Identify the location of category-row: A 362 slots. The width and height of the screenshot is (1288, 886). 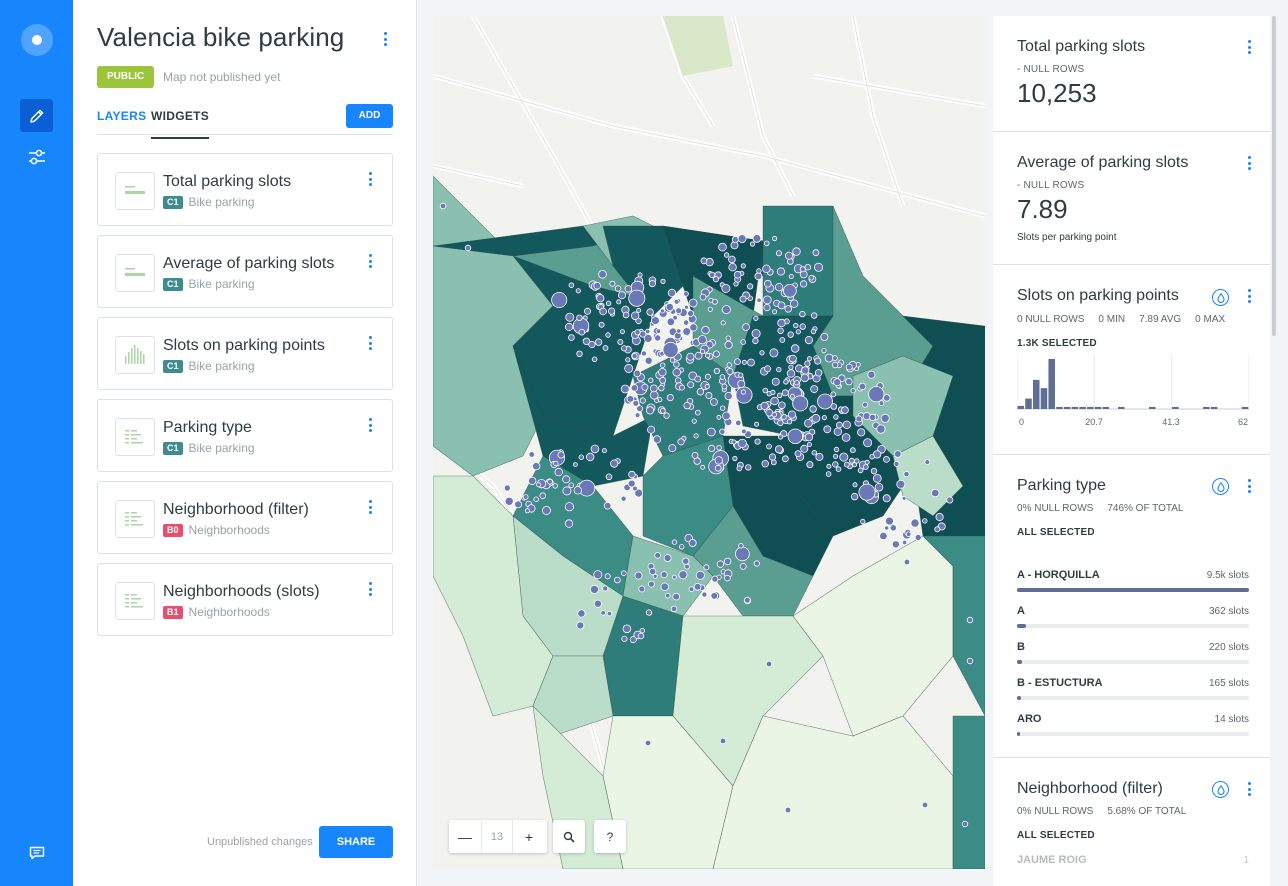
(1133, 618).